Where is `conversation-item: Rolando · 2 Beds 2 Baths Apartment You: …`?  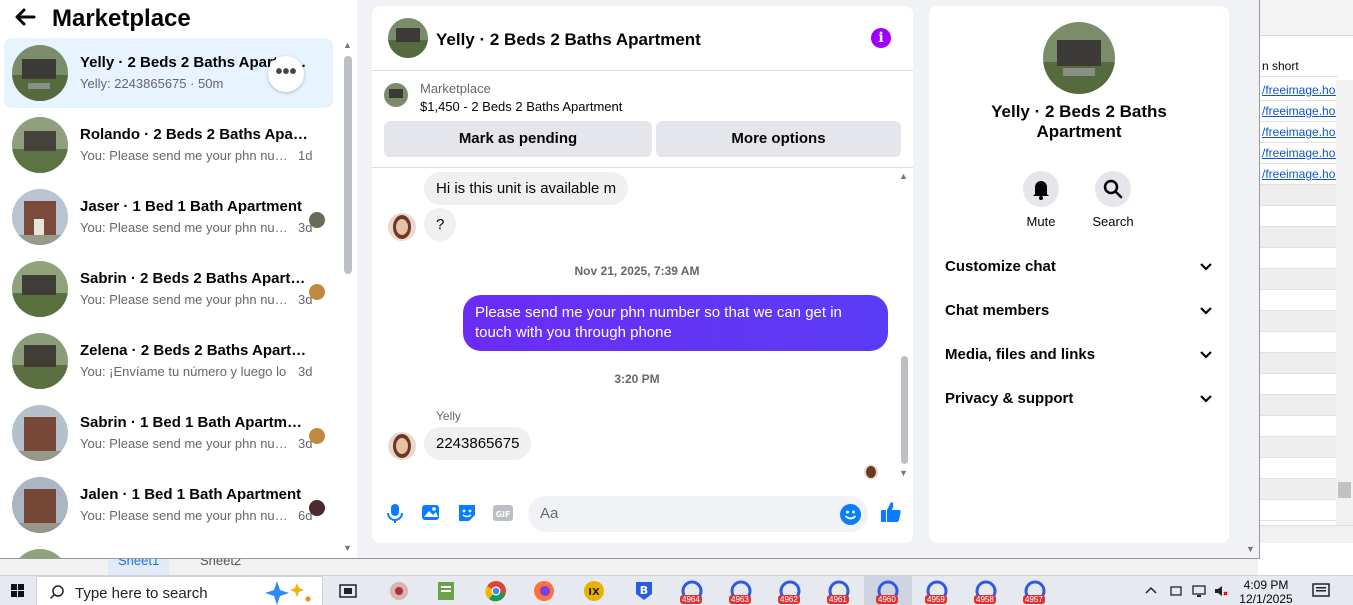
conversation-item: Rolando · 2 Beds 2 Baths Apartment You: … is located at coordinates (168, 145).